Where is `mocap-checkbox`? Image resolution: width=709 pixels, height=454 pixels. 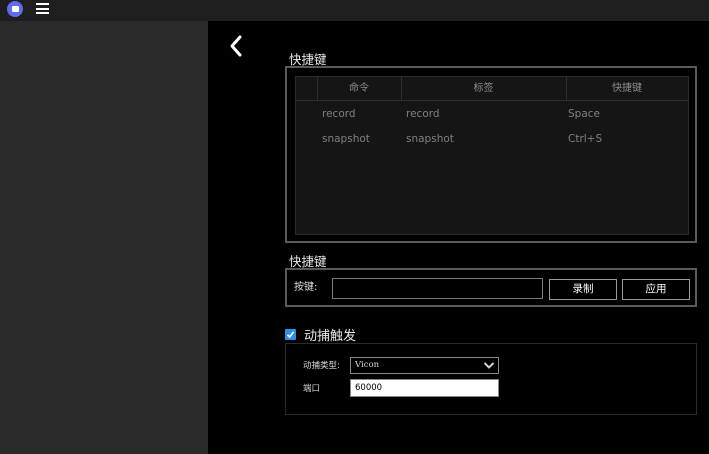
mocap-checkbox is located at coordinates (290, 334).